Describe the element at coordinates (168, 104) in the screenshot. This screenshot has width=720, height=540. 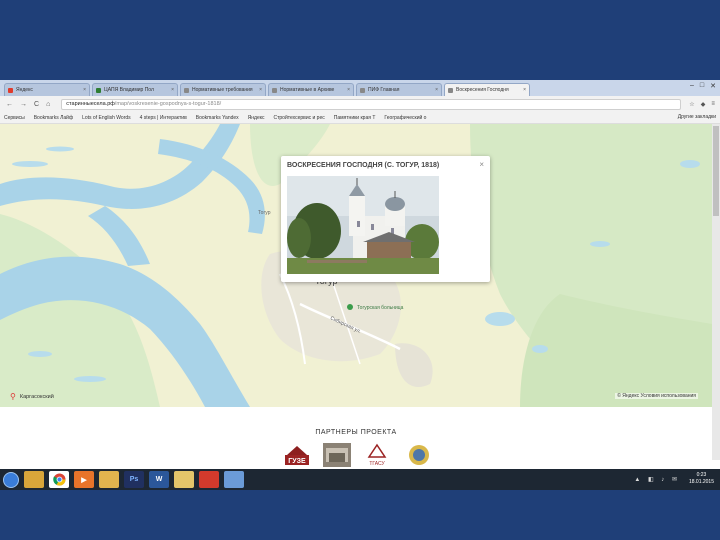
I see `url-path: /map/voskresenie-gospodnya-s-togur-1818/` at that location.